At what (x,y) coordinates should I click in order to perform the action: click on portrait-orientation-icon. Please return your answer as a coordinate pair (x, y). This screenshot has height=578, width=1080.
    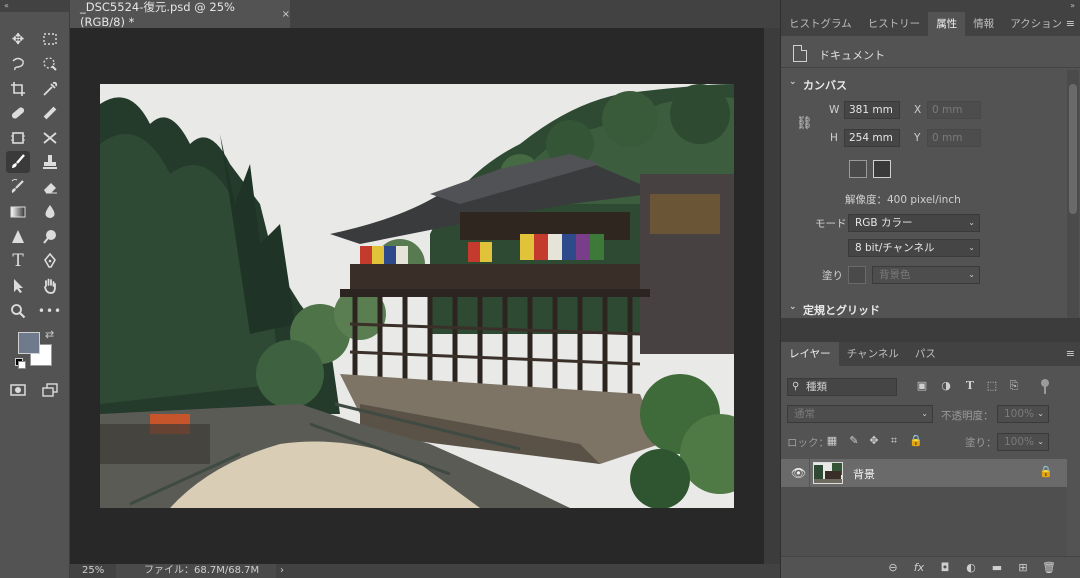
    Looking at the image, I should click on (858, 169).